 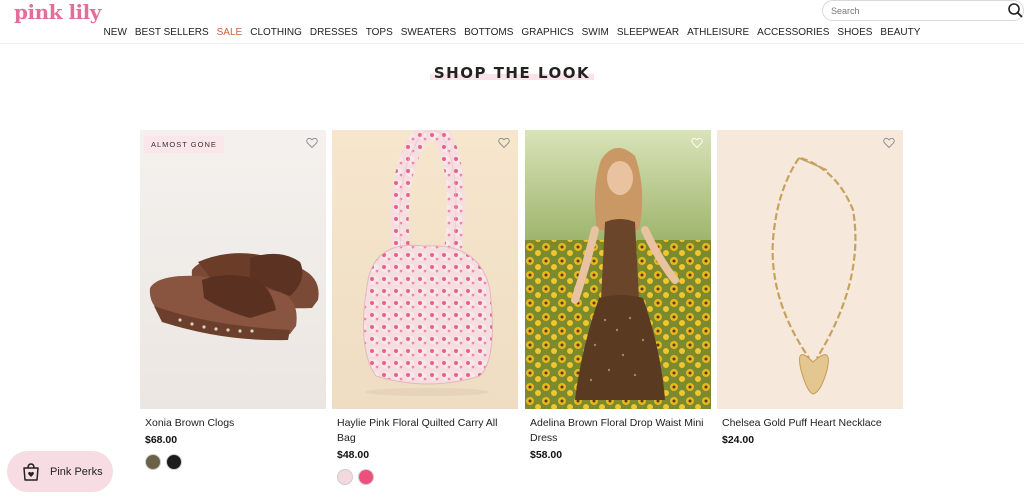 I want to click on search-icon, so click(x=1015, y=10).